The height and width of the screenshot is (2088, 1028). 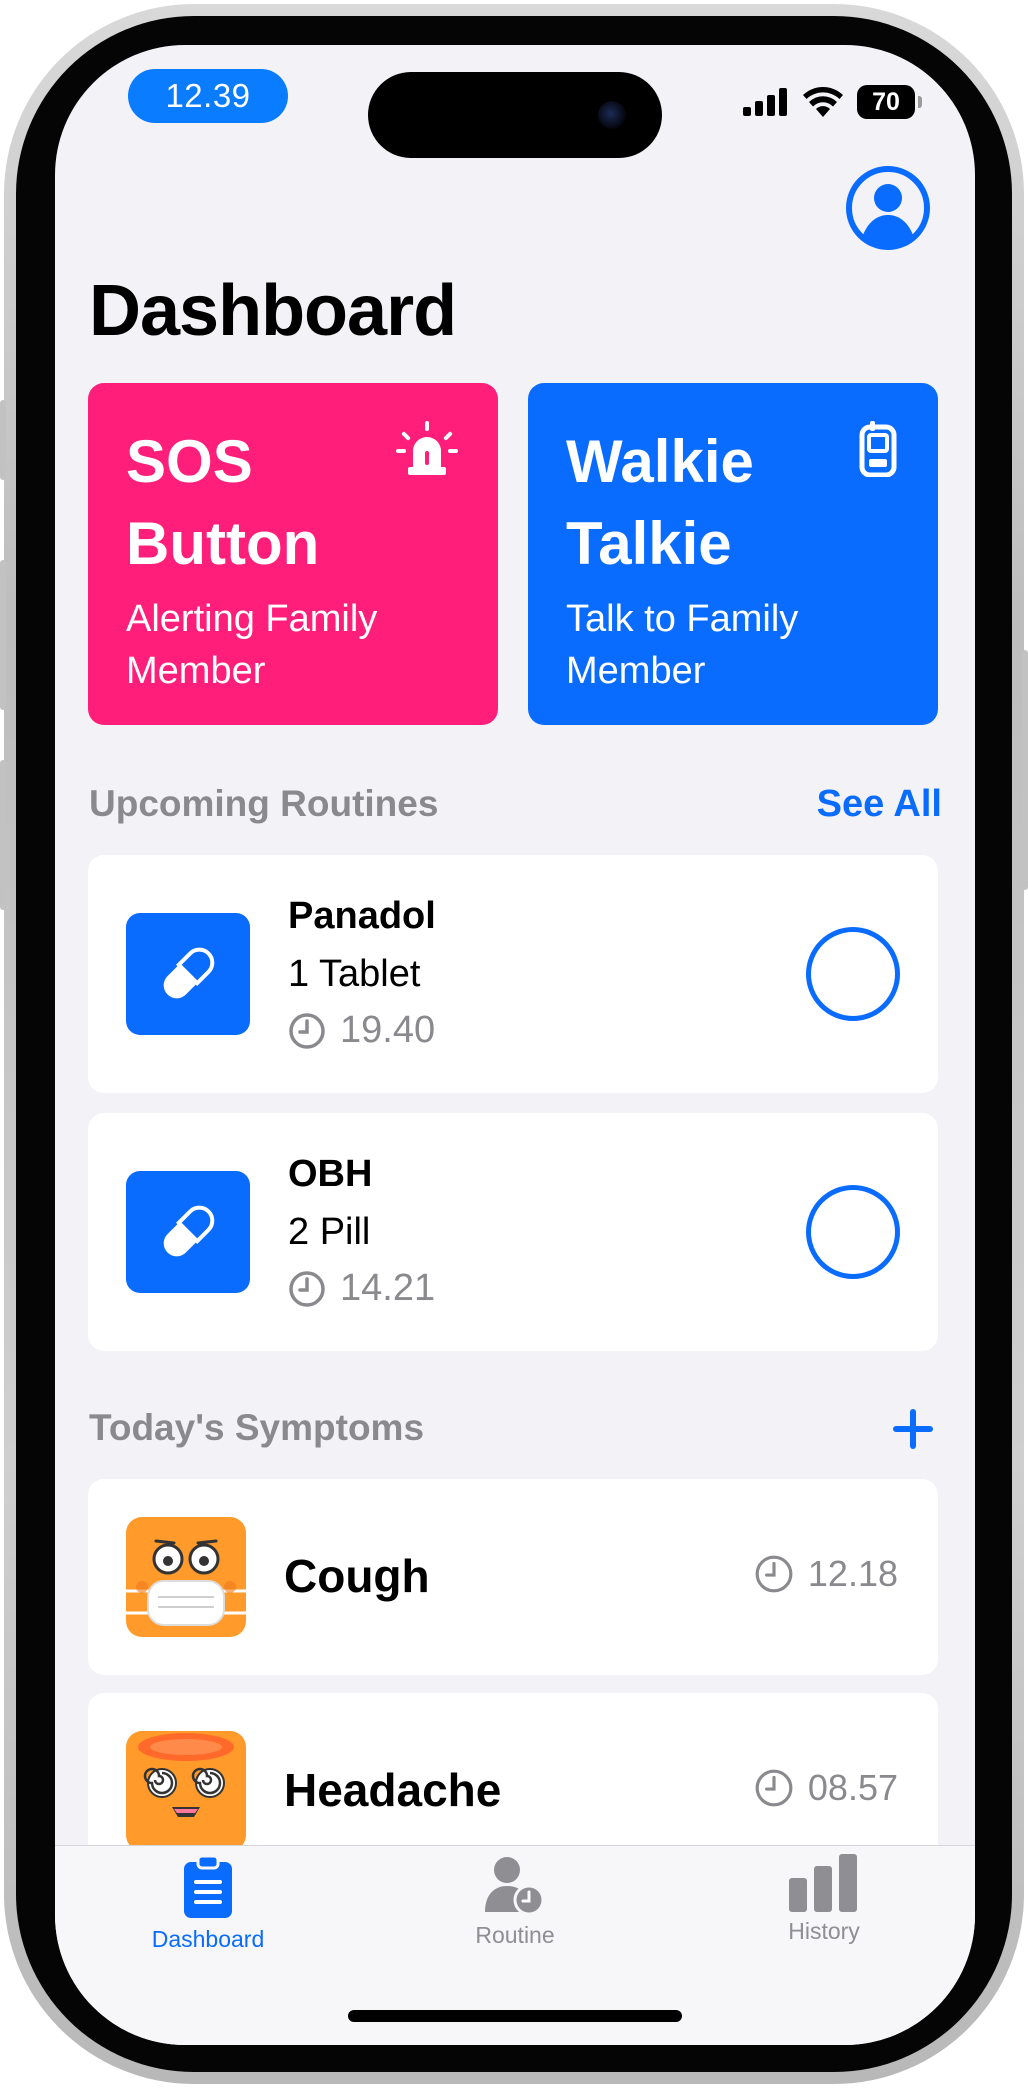 I want to click on routine-time: 14.21, so click(x=361, y=1288).